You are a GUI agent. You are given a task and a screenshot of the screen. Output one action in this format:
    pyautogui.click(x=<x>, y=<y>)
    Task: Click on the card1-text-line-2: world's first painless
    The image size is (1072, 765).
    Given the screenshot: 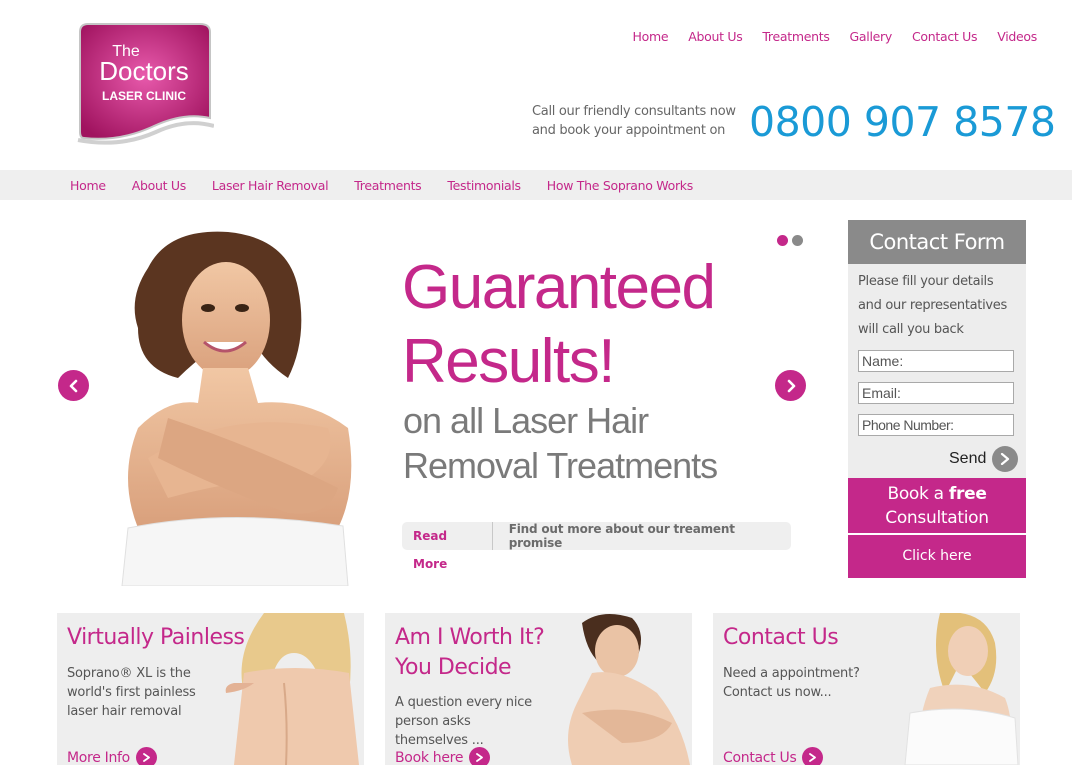 What is the action you would take?
    pyautogui.click(x=131, y=692)
    